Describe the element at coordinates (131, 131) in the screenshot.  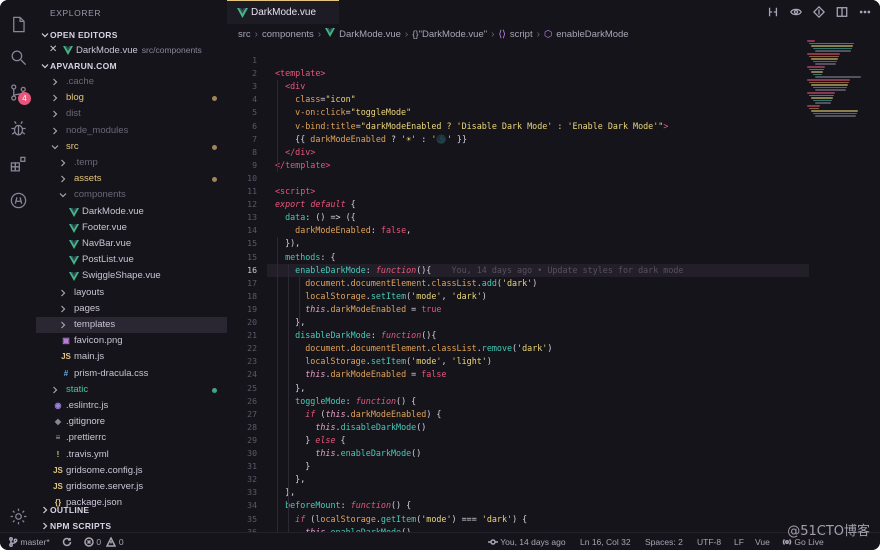
I see `tree-folder: node_modules` at that location.